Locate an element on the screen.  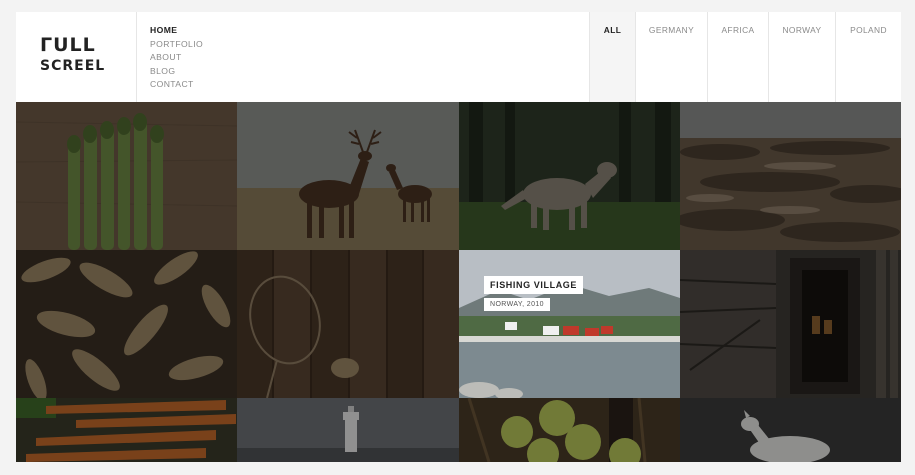
main-nav: HOME PORTFOLIO ABOUT BLOG CONTACT is located at coordinates (176, 58).